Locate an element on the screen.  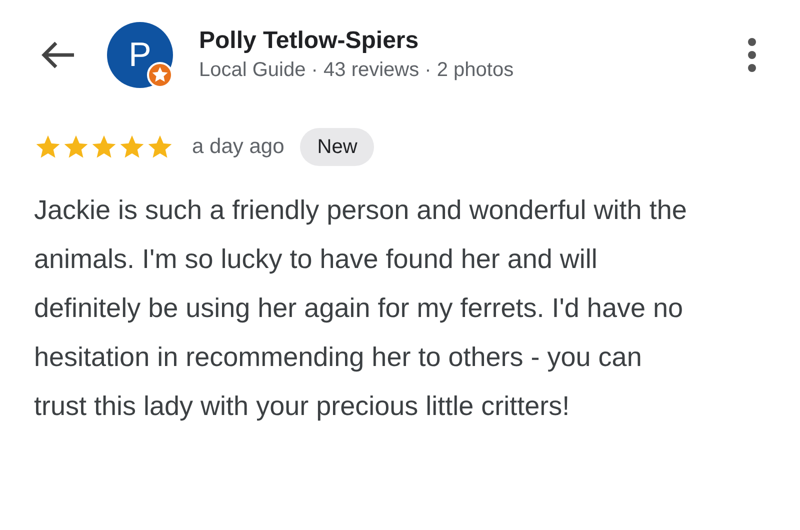
new-badge: New is located at coordinates (337, 147).